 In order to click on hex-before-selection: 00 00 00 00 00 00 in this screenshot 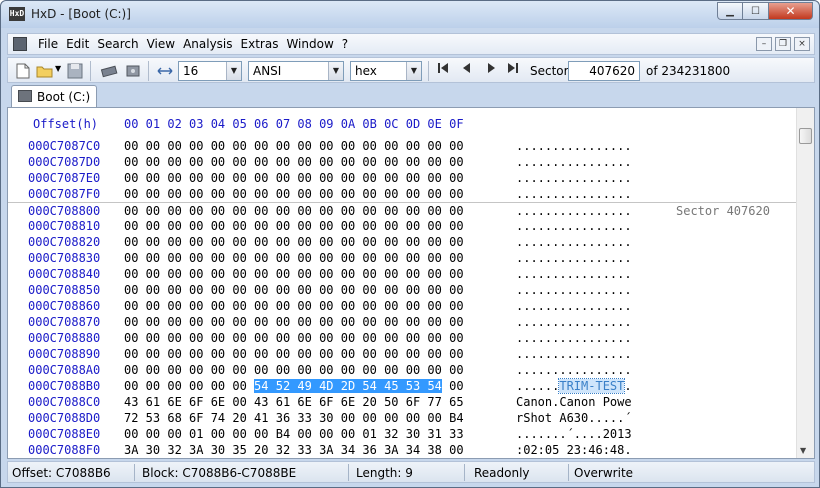, I will do `click(189, 386)`.